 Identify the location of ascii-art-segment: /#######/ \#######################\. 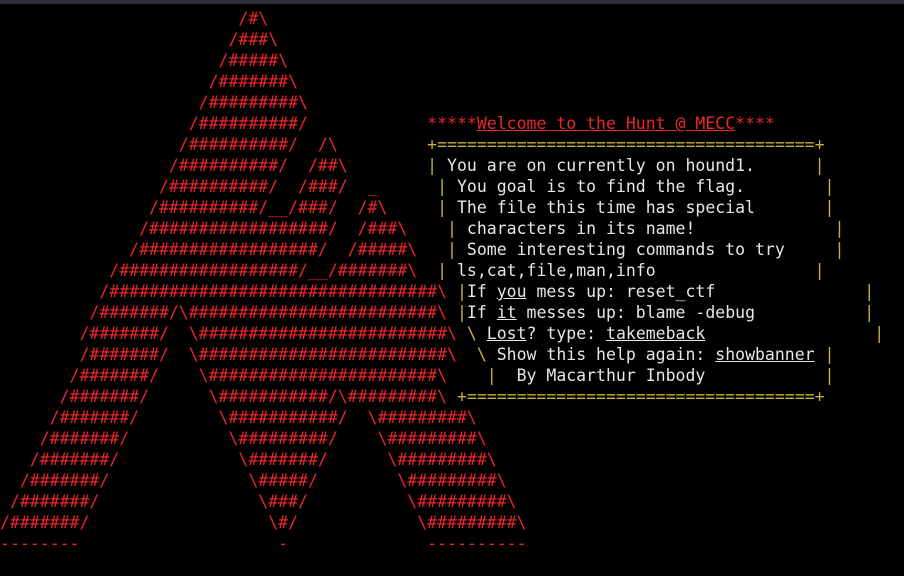
(224, 375).